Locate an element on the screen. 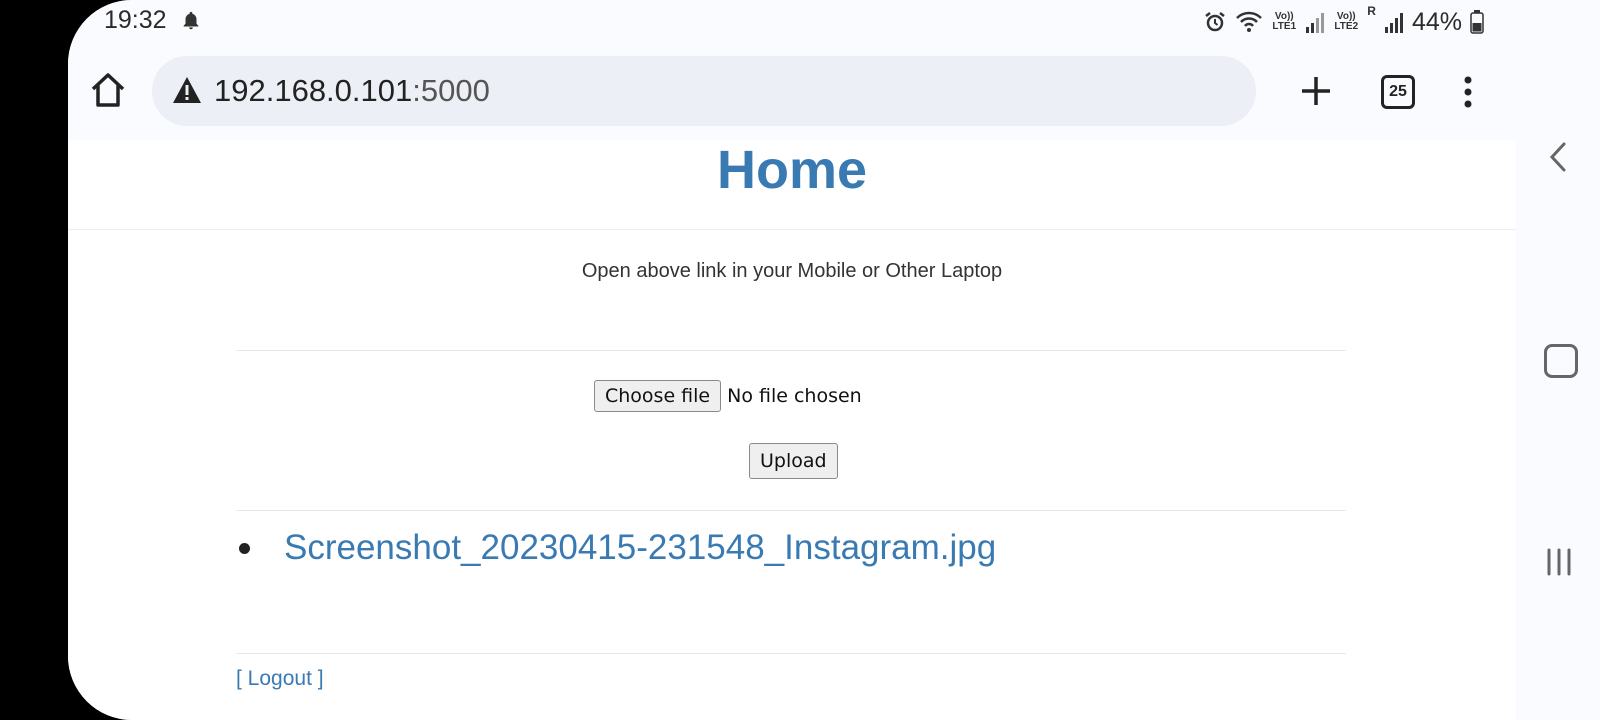 Image resolution: width=1600 pixels, height=720 pixels. sim2-label: Vo)) LTE2 is located at coordinates (1346, 21).